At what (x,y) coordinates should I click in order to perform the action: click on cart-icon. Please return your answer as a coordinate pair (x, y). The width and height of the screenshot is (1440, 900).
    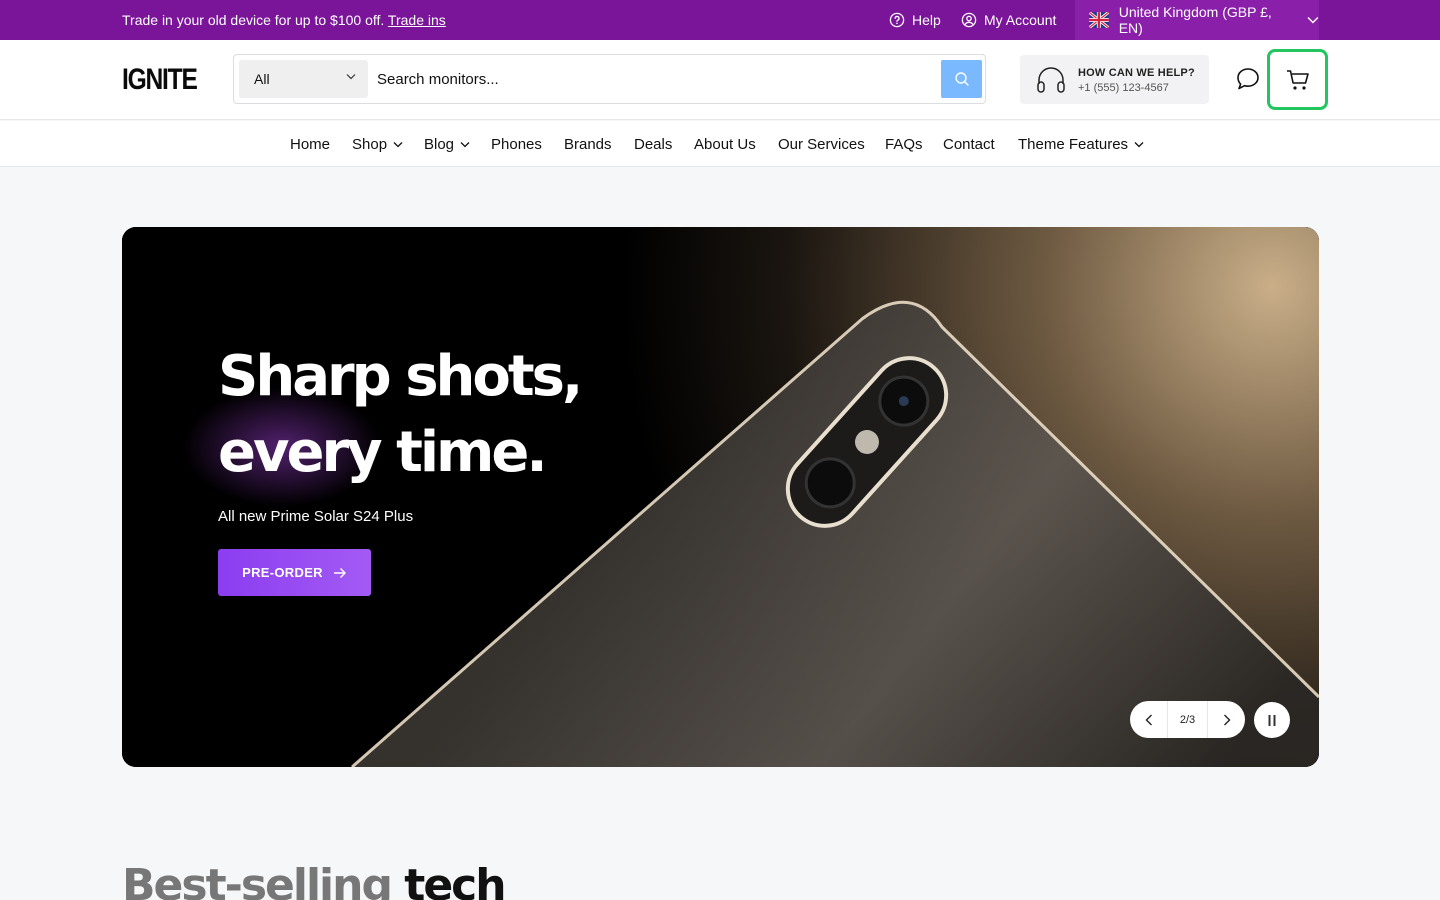
    Looking at the image, I should click on (1297, 79).